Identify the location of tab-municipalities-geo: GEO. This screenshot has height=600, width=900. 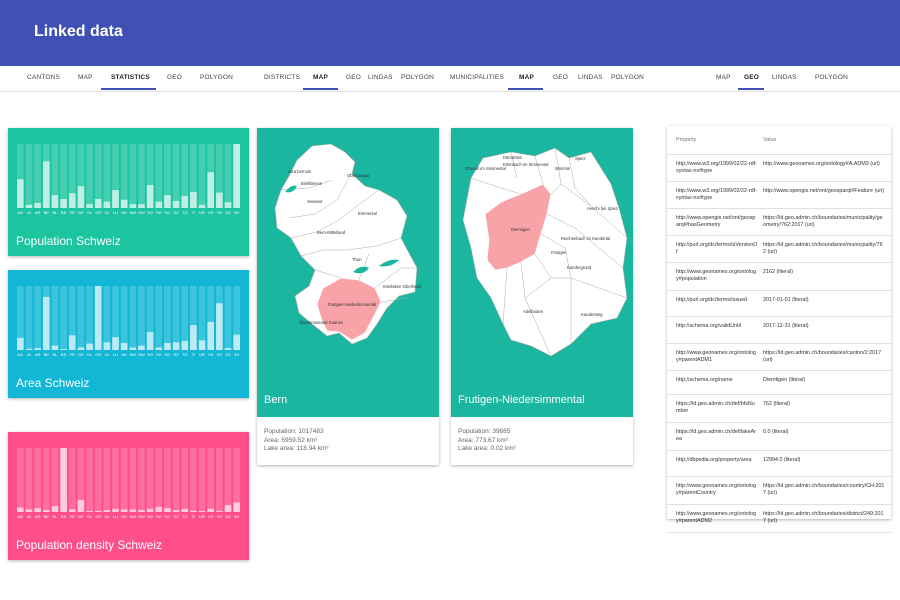
(560, 77).